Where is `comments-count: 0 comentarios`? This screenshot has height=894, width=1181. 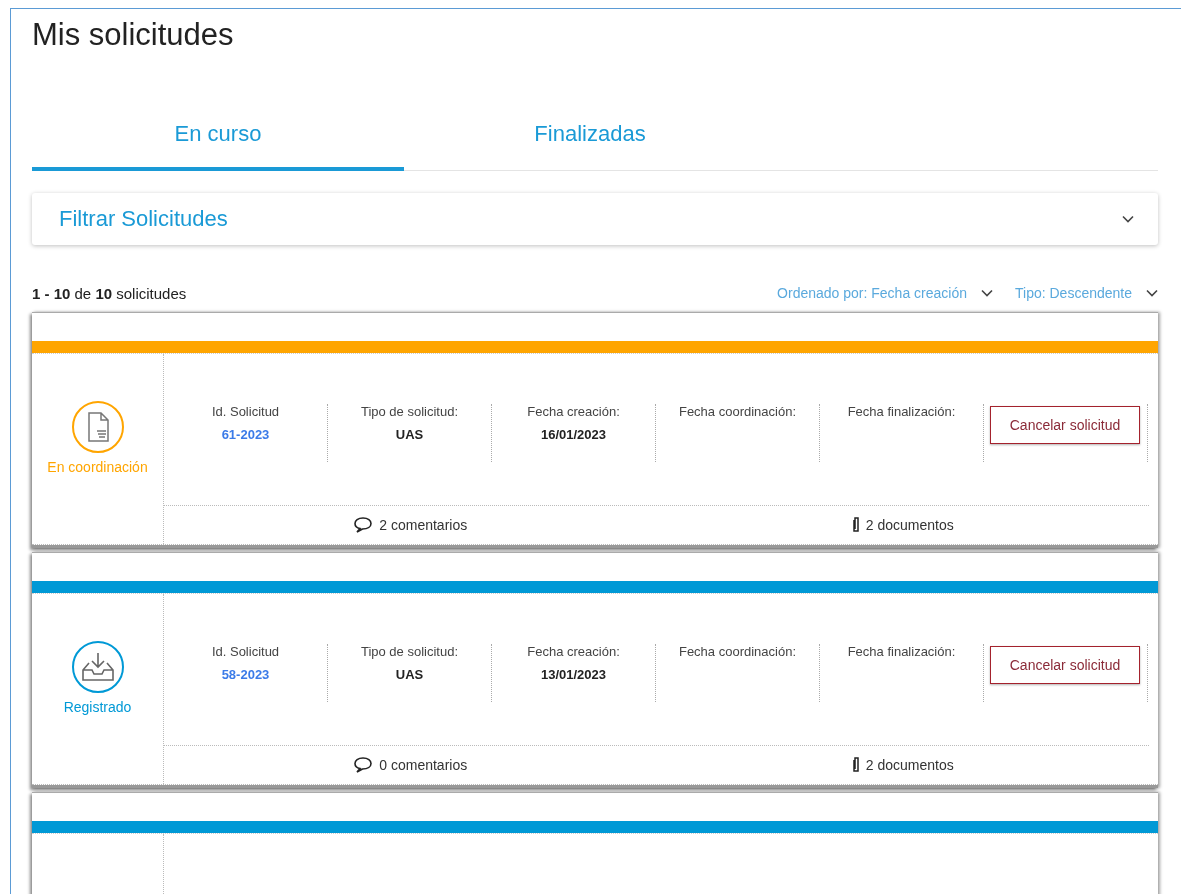 comments-count: 0 comentarios is located at coordinates (423, 765).